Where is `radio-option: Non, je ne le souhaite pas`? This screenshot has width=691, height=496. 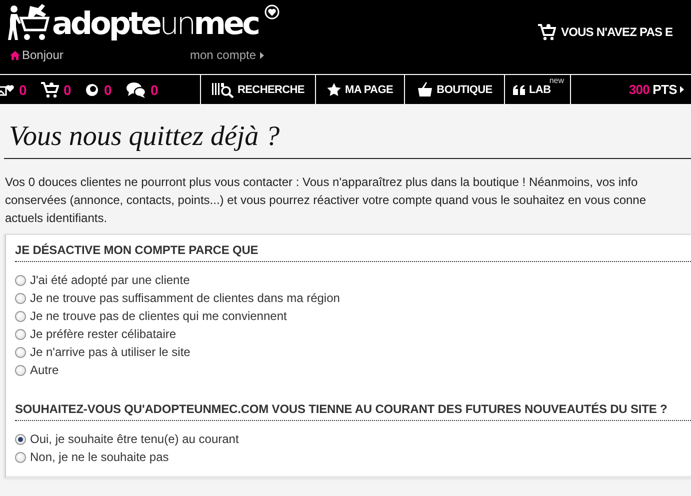 radio-option: Non, je ne le souhaite pas is located at coordinates (353, 457).